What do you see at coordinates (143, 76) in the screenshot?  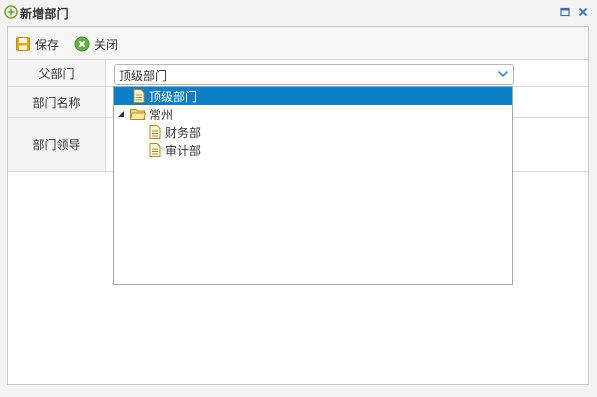 I see `parent-combobox-value: 顶级部门` at bounding box center [143, 76].